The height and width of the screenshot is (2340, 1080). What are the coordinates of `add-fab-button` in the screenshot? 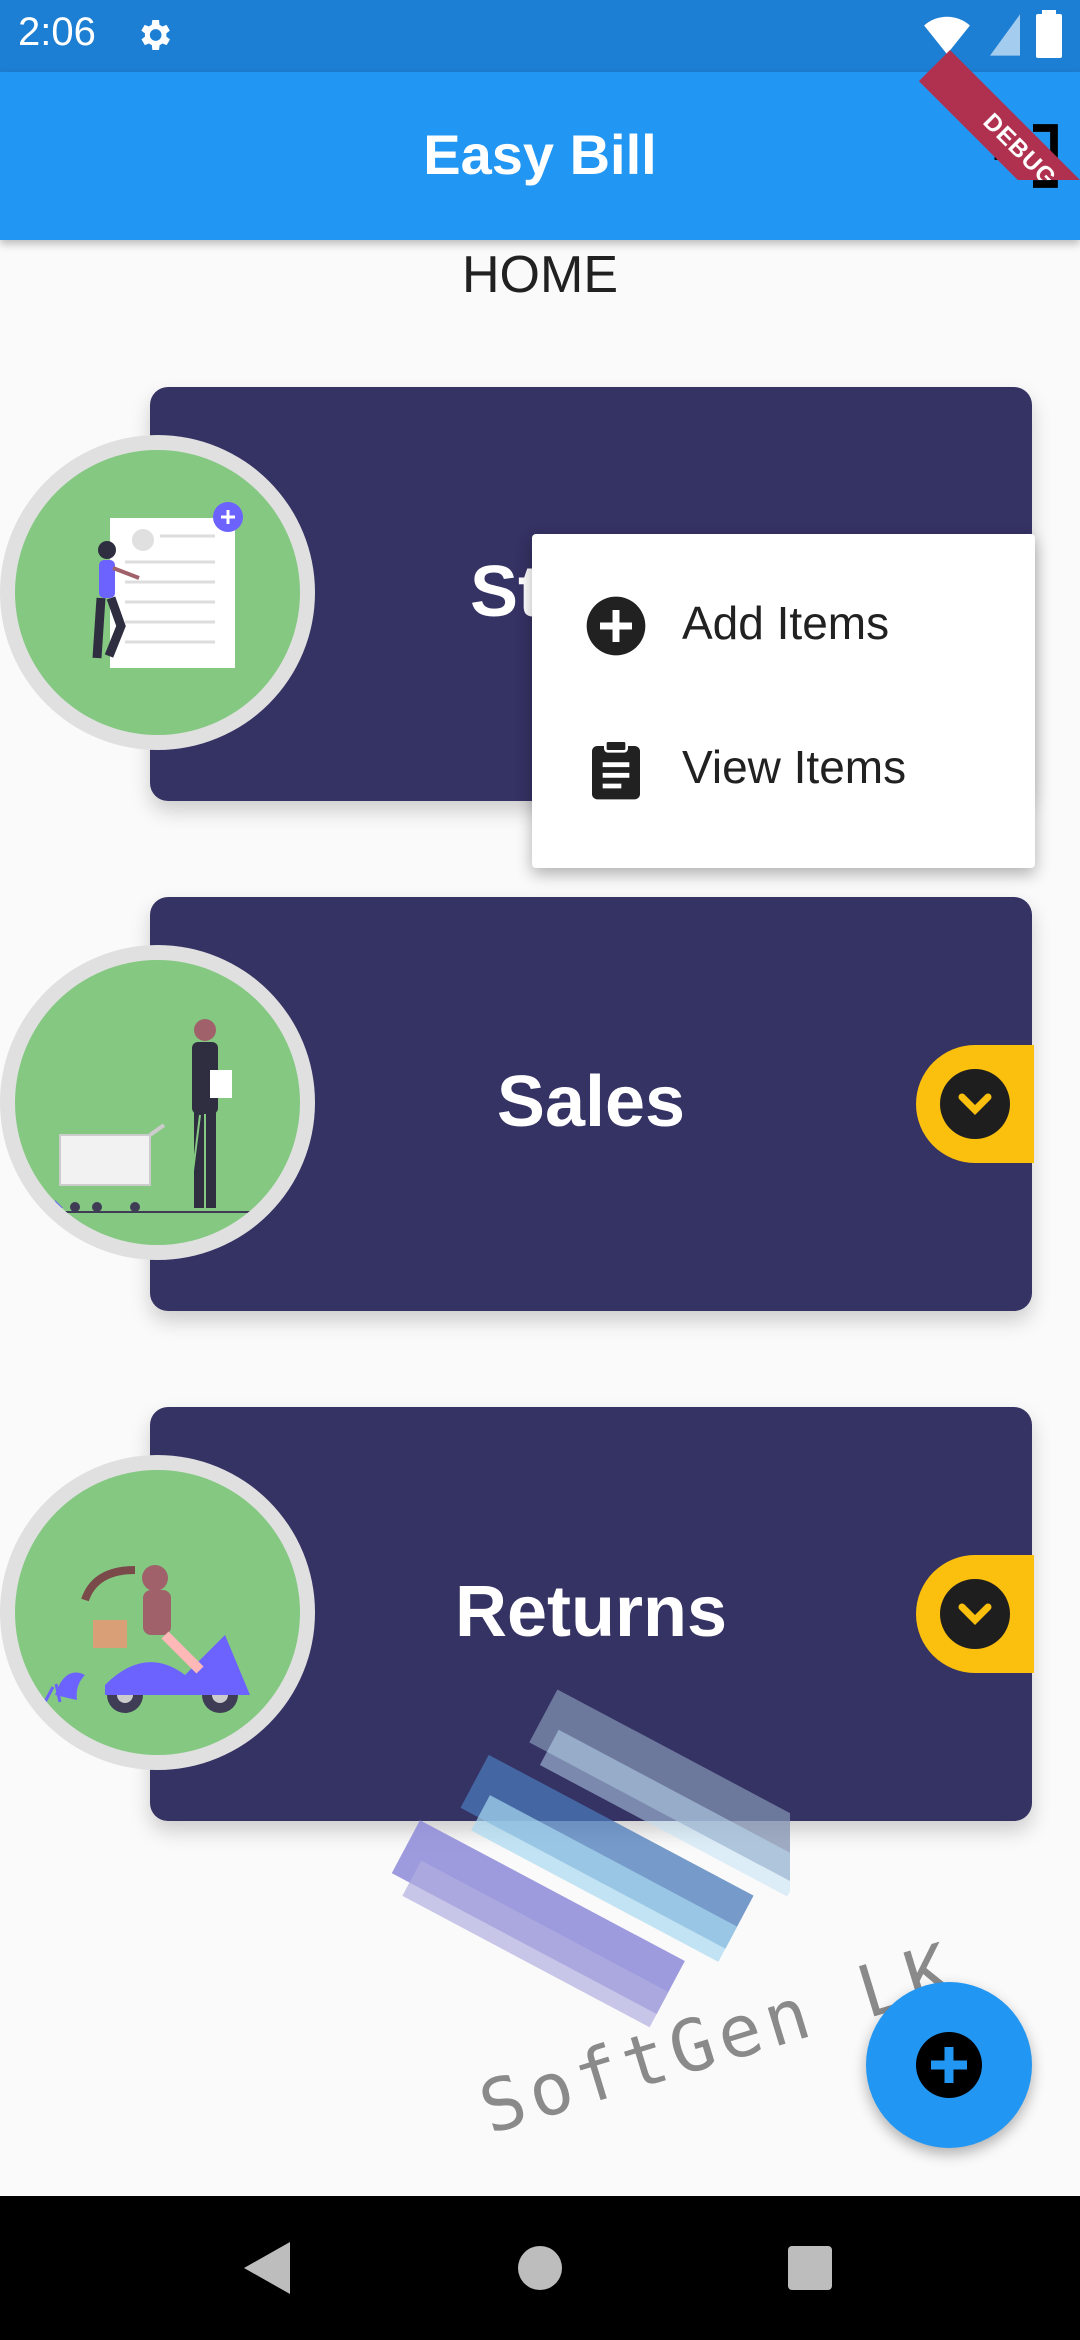 It's located at (949, 2065).